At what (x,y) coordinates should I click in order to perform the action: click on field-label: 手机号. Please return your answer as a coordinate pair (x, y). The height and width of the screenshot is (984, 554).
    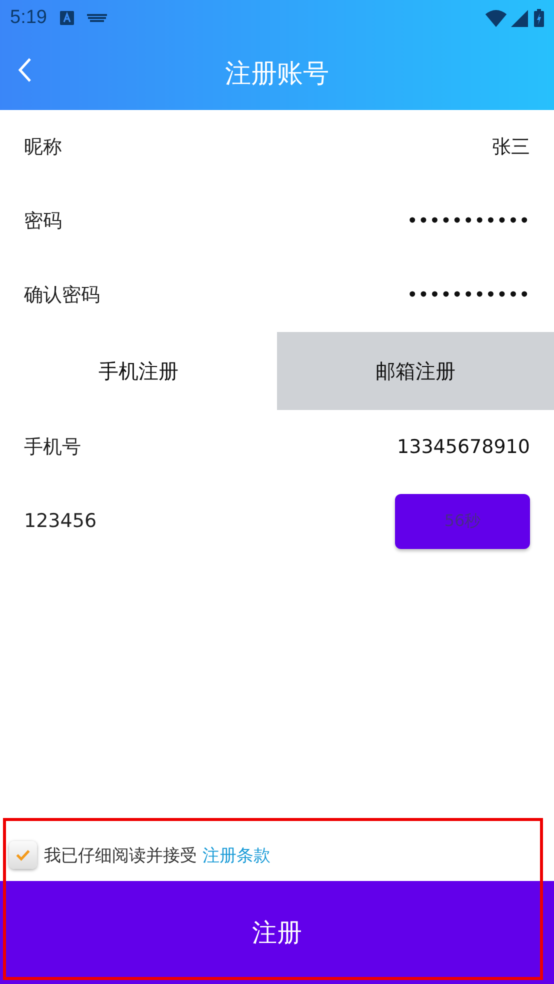
    Looking at the image, I should click on (52, 447).